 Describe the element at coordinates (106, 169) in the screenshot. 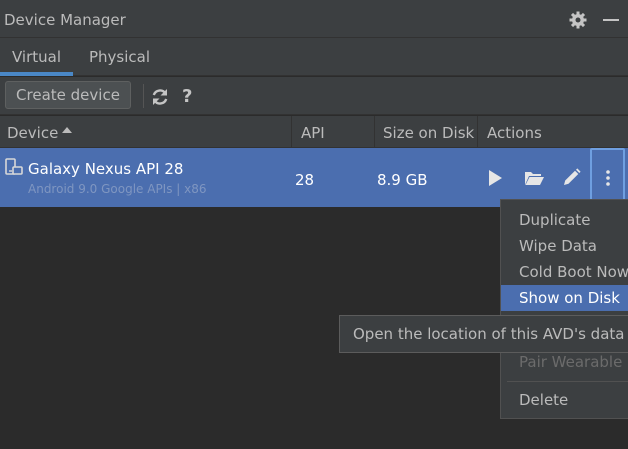

I see `device-name: Galaxy Nexus API 28` at that location.